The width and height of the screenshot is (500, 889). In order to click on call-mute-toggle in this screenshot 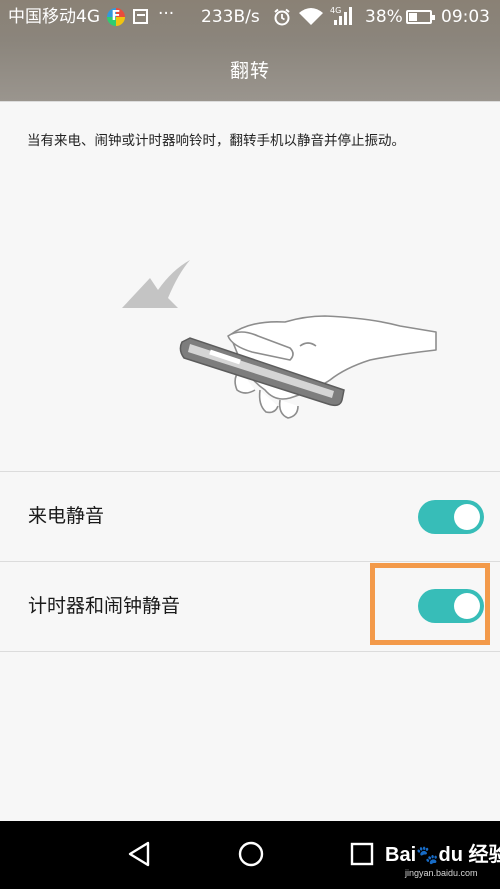, I will do `click(451, 517)`.